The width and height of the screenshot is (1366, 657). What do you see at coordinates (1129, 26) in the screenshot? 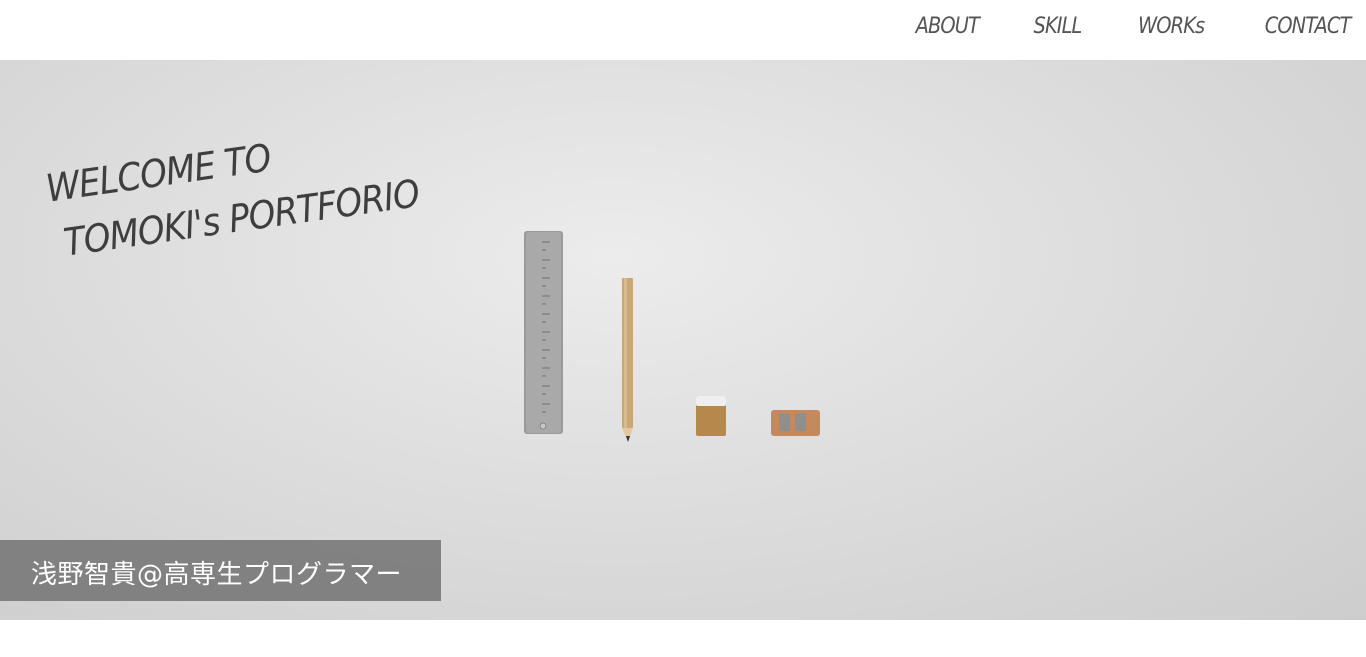
I see `main-nav: ABOUT SKILL WORKs CONTACT` at bounding box center [1129, 26].